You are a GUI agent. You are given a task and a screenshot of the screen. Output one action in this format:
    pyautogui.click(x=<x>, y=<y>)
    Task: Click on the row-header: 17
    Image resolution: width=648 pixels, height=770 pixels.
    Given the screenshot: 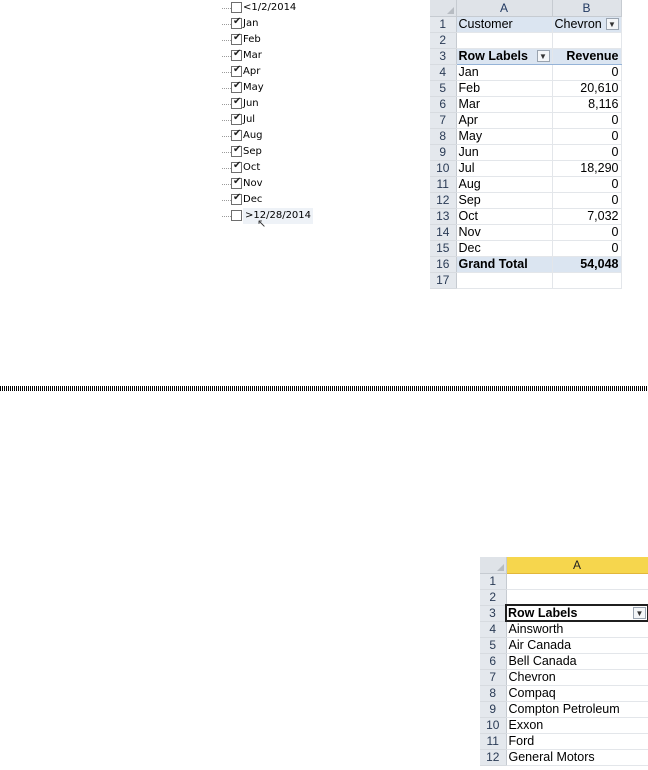 What is the action you would take?
    pyautogui.click(x=443, y=280)
    